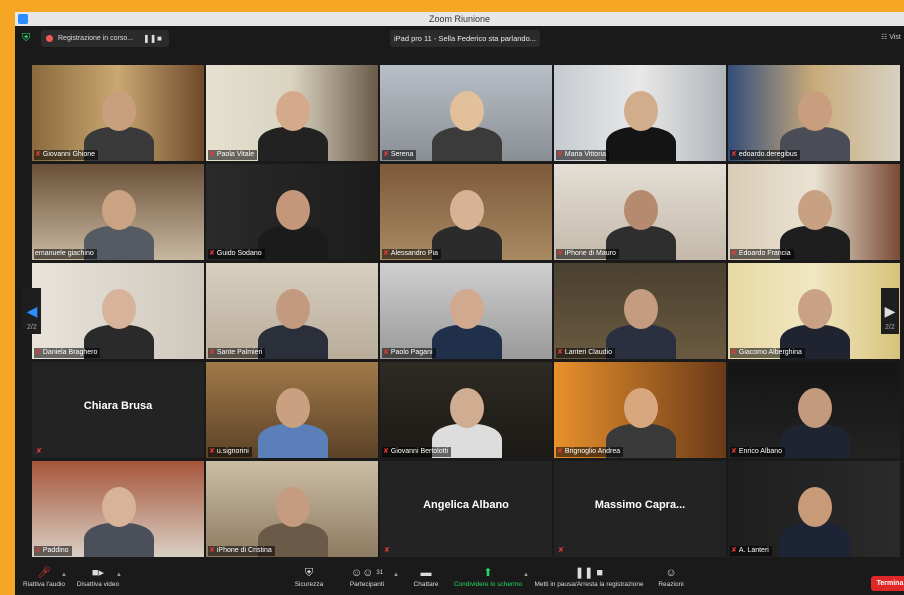 The width and height of the screenshot is (904, 595). Describe the element at coordinates (98, 580) in the screenshot. I see `stop-video-button: ■▸ Disattiva video` at that location.